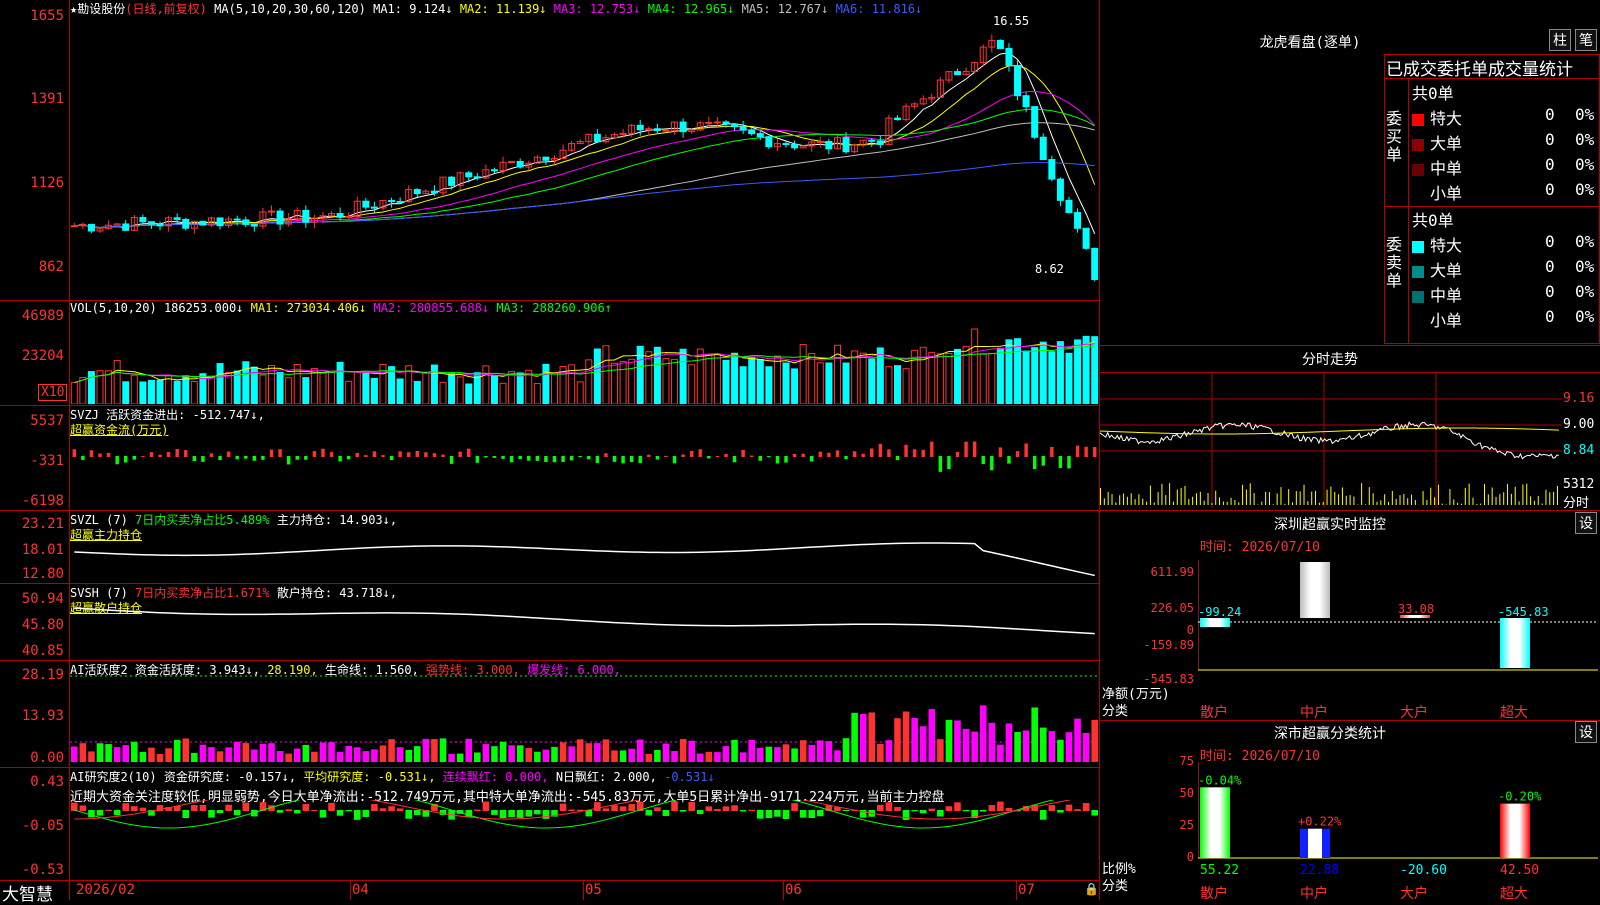 This screenshot has height=905, width=1600. Describe the element at coordinates (1319, 870) in the screenshot. I see `bar-bottom-label: 22.88` at that location.